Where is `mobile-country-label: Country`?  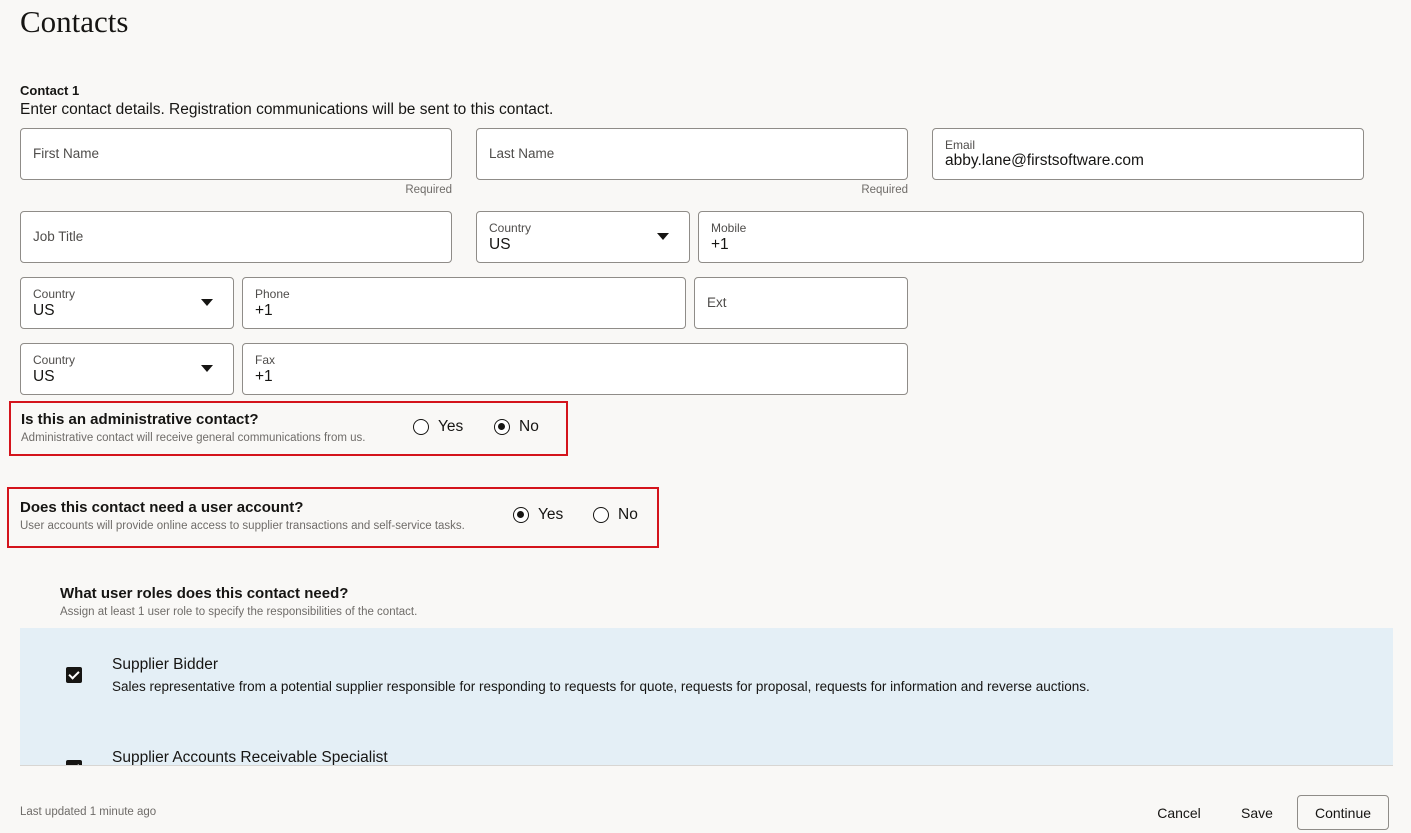
mobile-country-label: Country is located at coordinates (510, 228).